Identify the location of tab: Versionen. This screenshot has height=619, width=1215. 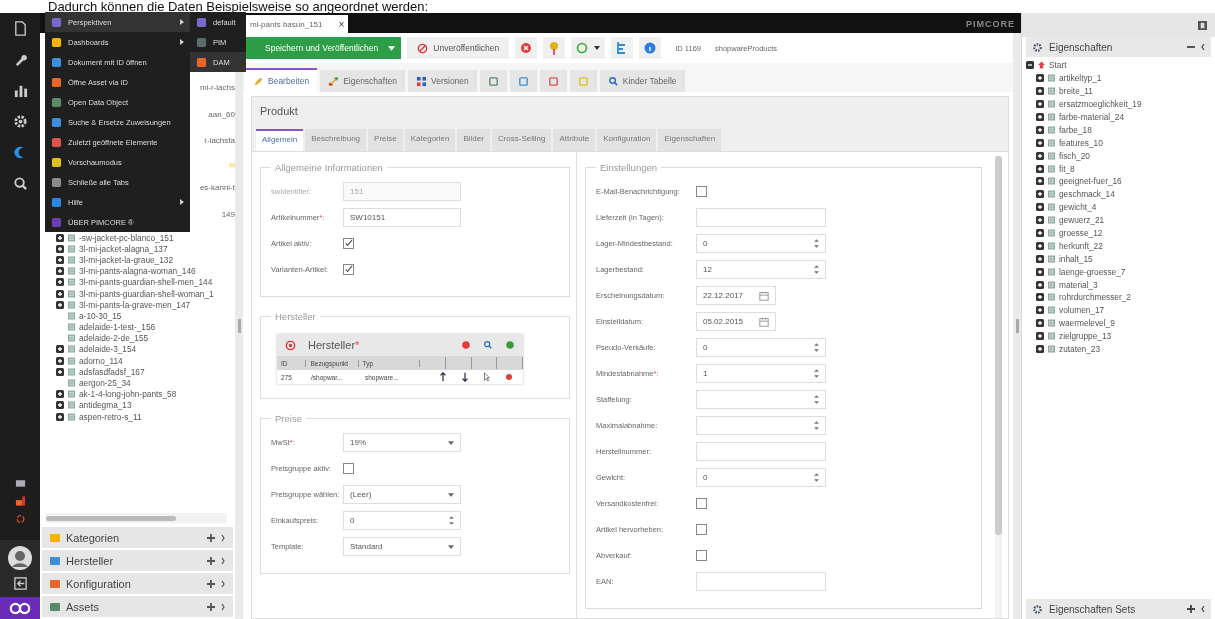
(442, 81).